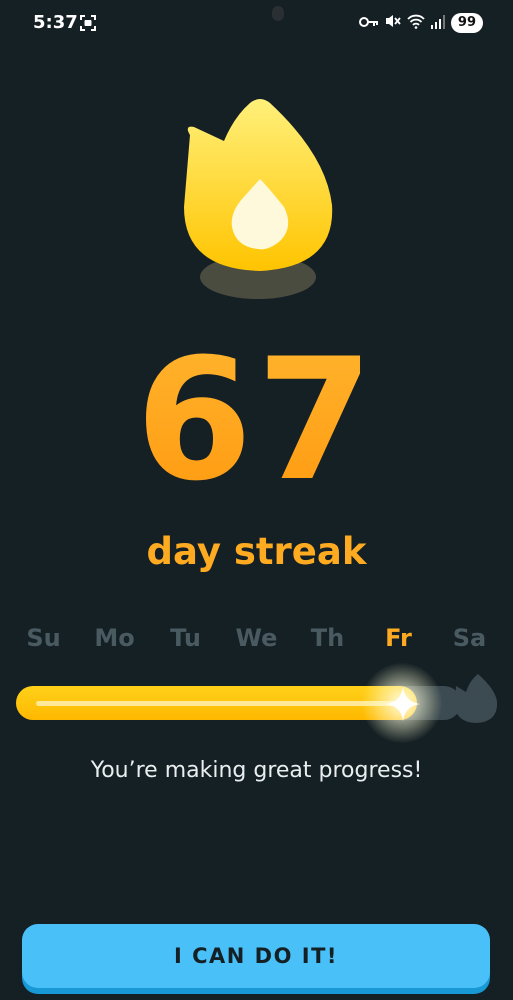 Image resolution: width=513 pixels, height=1000 pixels. Describe the element at coordinates (55, 22) in the screenshot. I see `status-time: 5:37` at that location.